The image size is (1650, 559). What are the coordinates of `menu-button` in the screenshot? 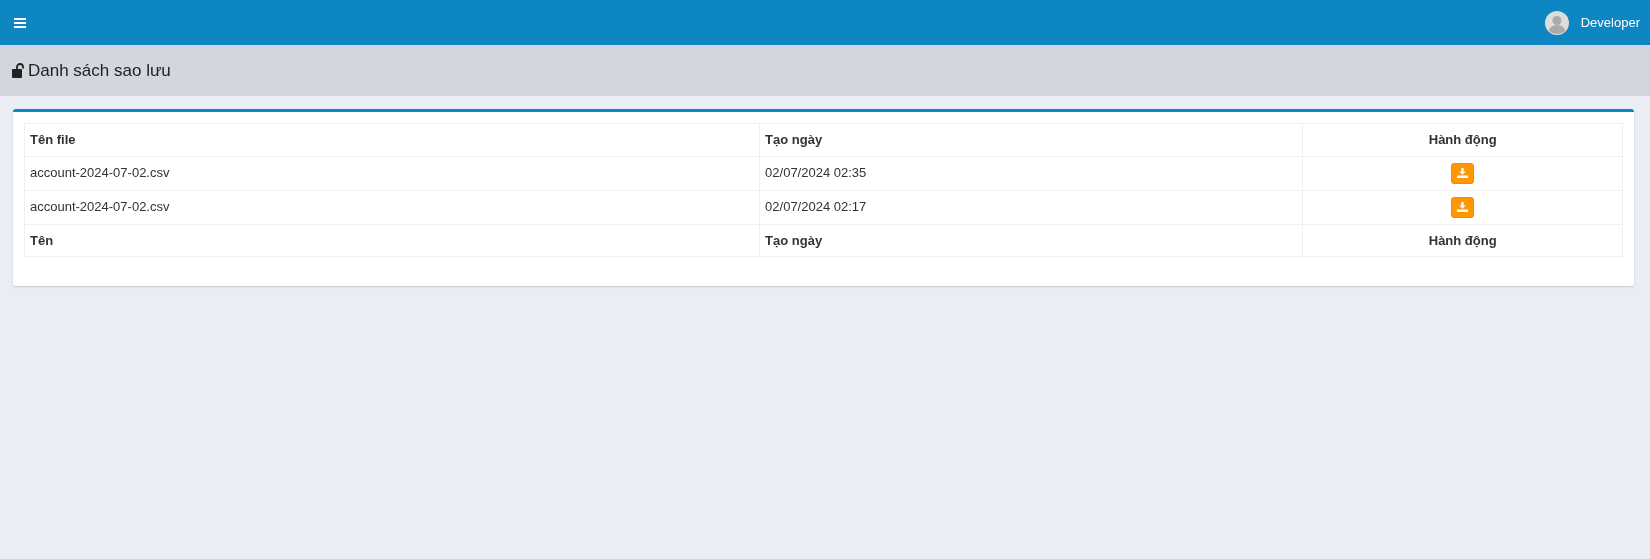 It's located at (20, 22).